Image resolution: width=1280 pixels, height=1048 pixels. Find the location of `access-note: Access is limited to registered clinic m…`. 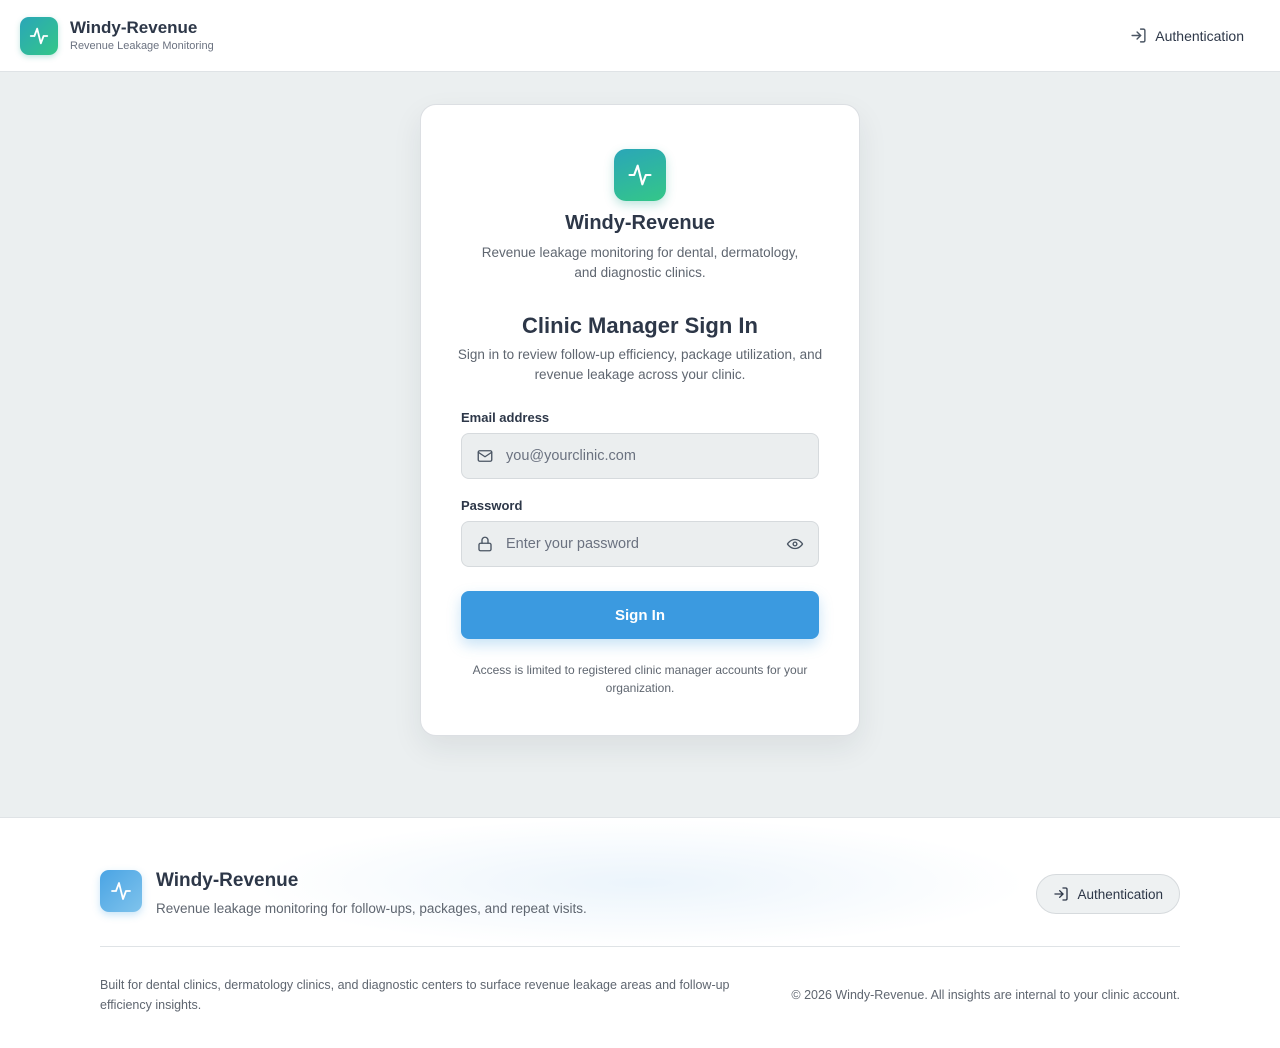

access-note: Access is limited to registered clinic m… is located at coordinates (640, 679).